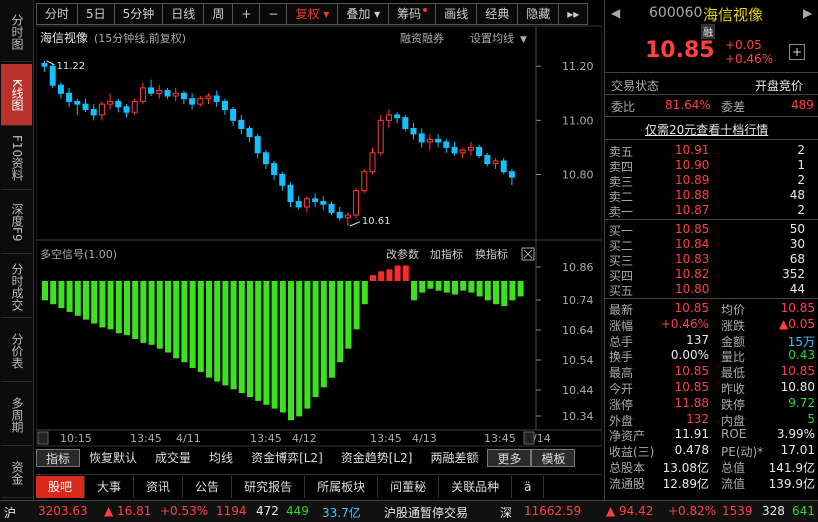  Describe the element at coordinates (706, 129) in the screenshot. I see `level10-link: 仅需20元查看十档行情` at that location.